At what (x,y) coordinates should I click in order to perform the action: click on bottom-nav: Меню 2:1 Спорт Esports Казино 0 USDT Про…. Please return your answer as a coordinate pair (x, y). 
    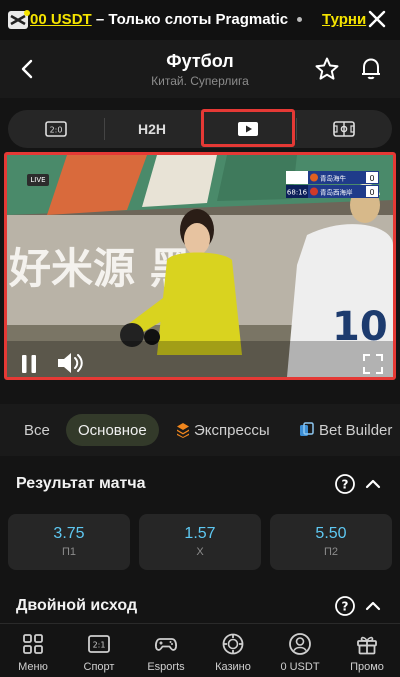
    Looking at the image, I should click on (200, 650).